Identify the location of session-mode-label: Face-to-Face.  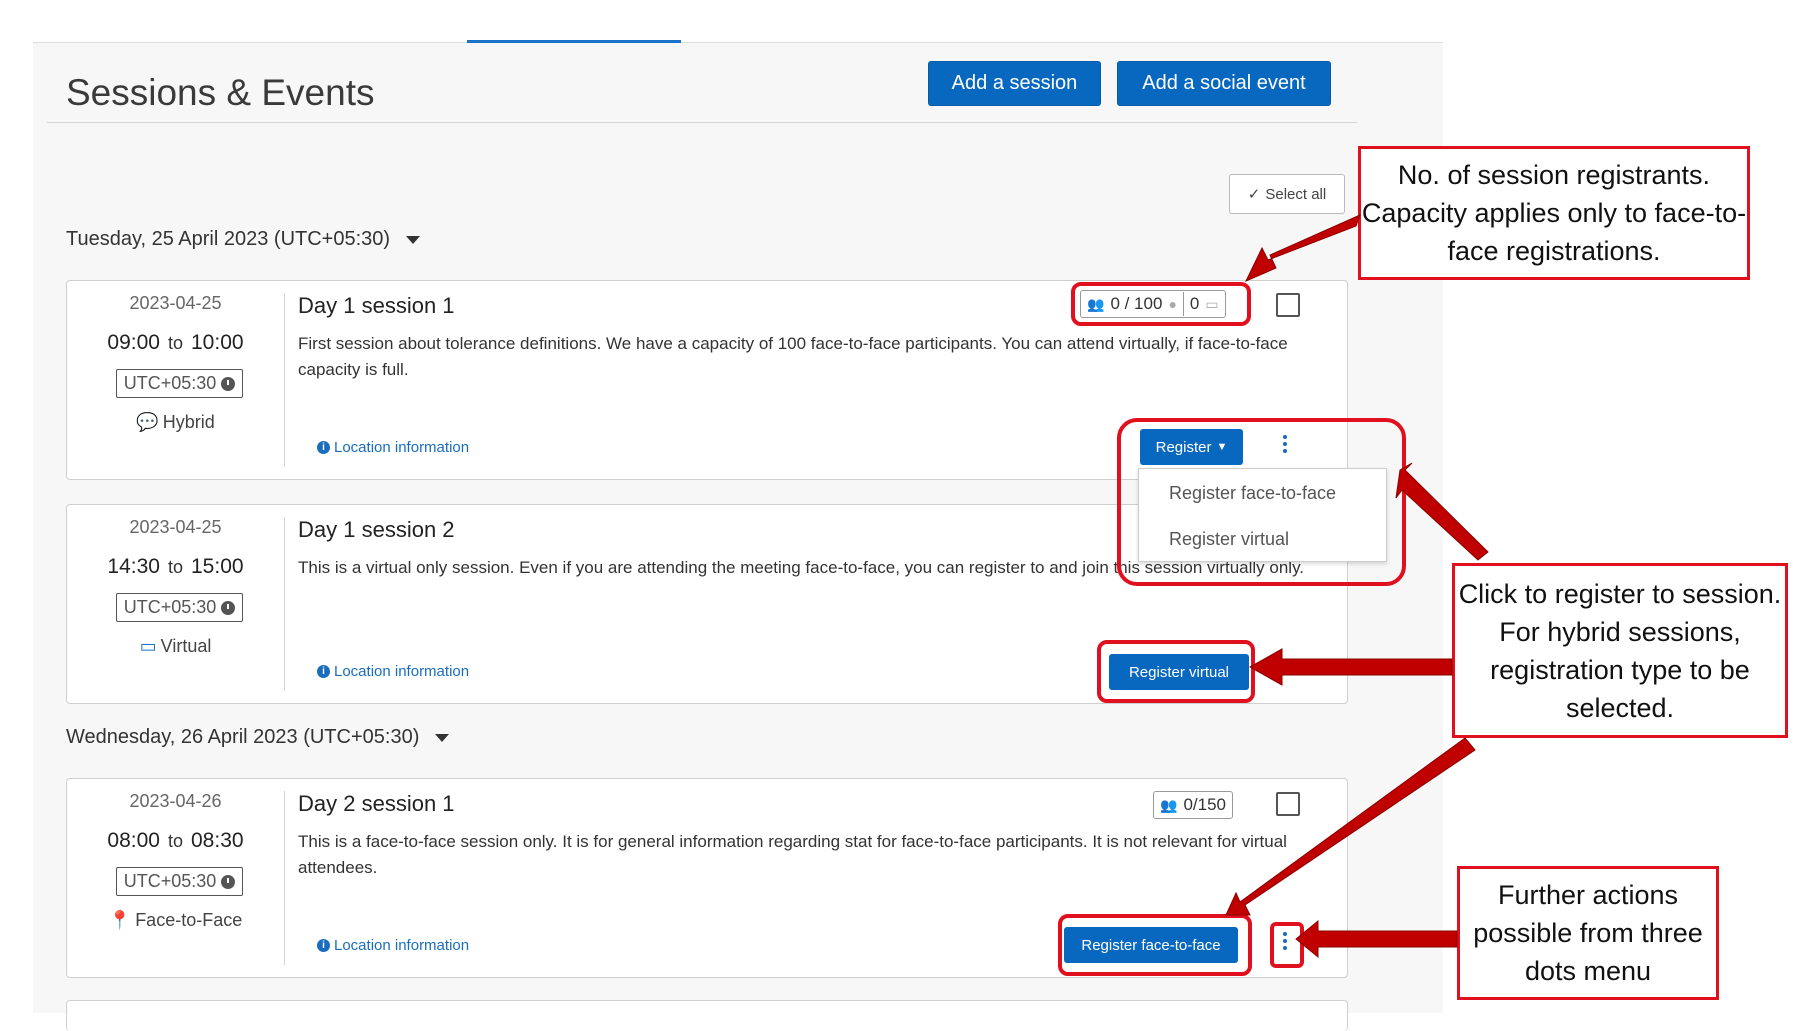
(189, 920).